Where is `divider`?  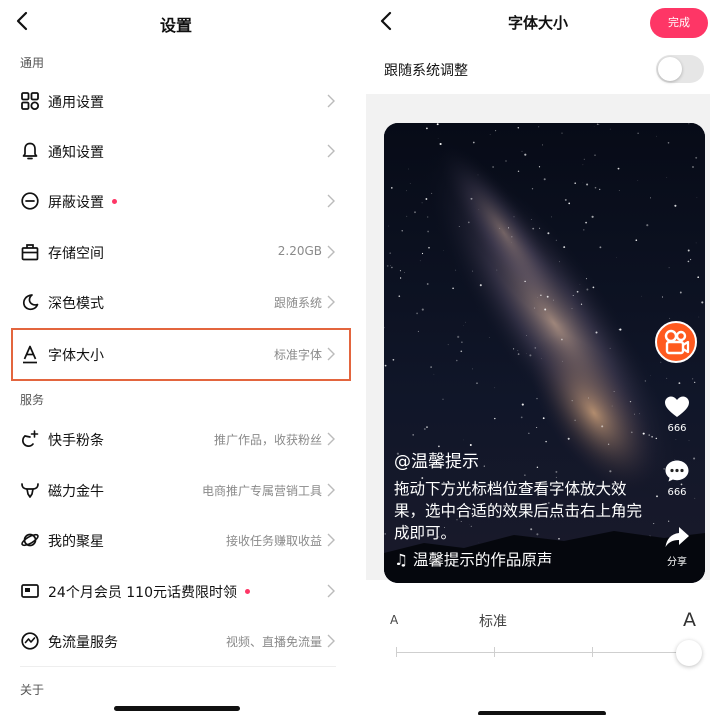
divider is located at coordinates (178, 666).